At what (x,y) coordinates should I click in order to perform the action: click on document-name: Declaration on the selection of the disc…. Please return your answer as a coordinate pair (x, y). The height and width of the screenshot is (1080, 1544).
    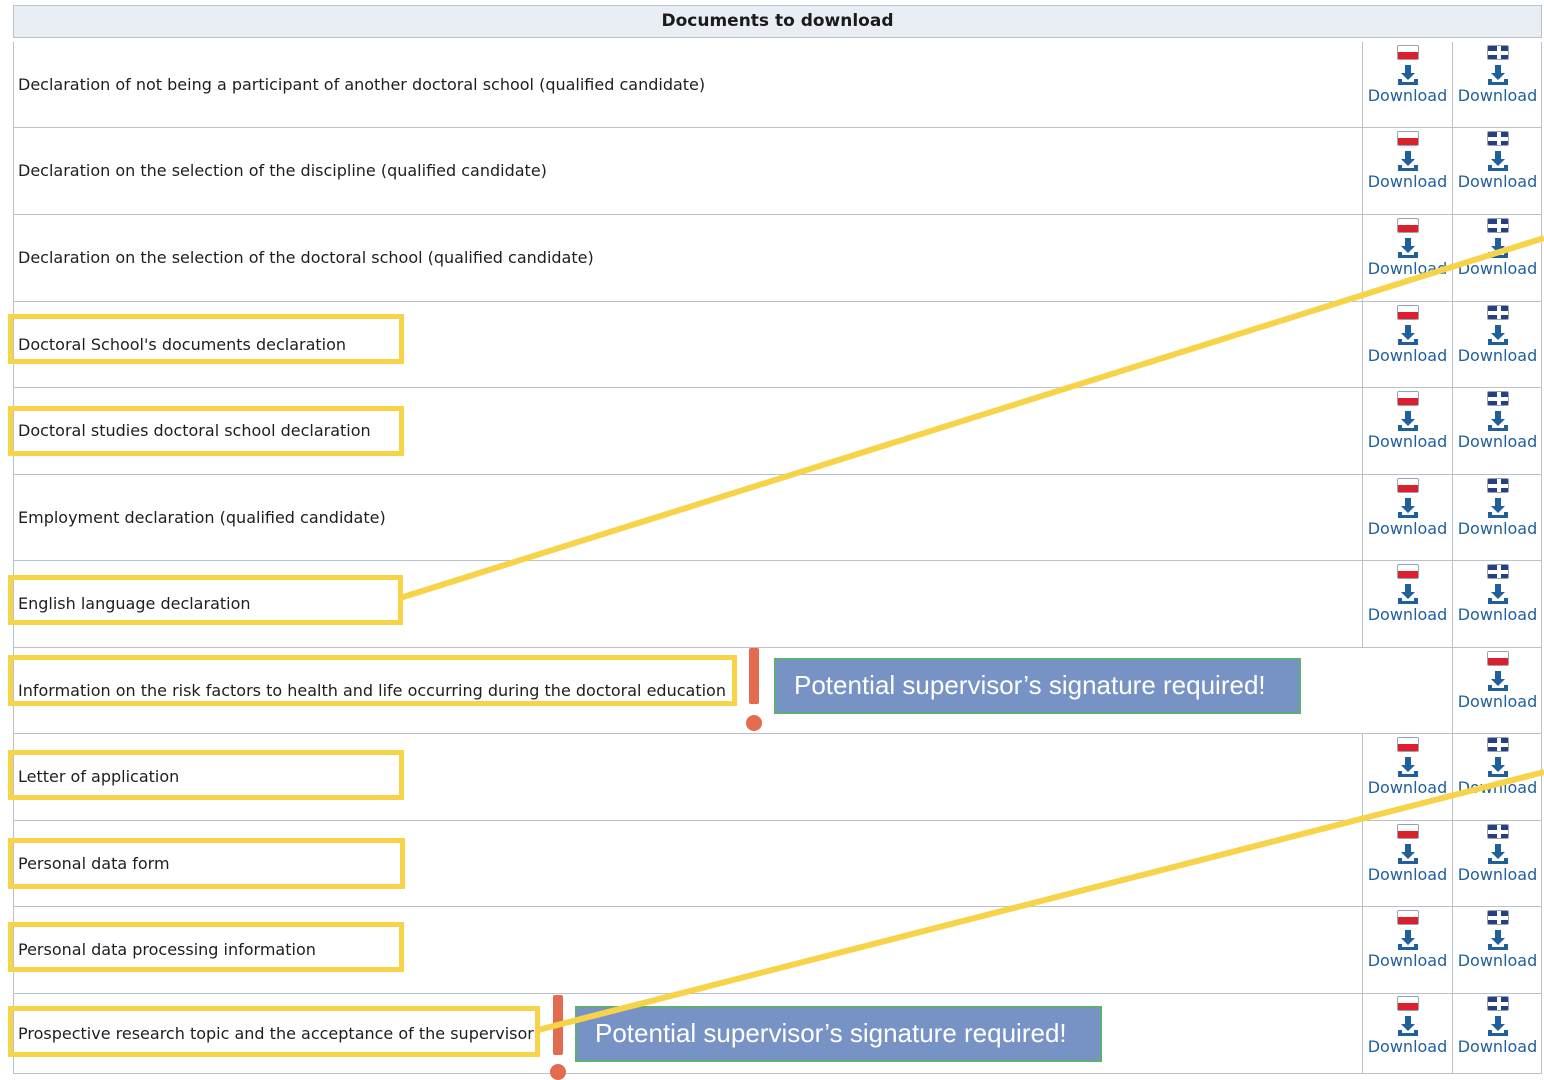
    Looking at the image, I should click on (282, 170).